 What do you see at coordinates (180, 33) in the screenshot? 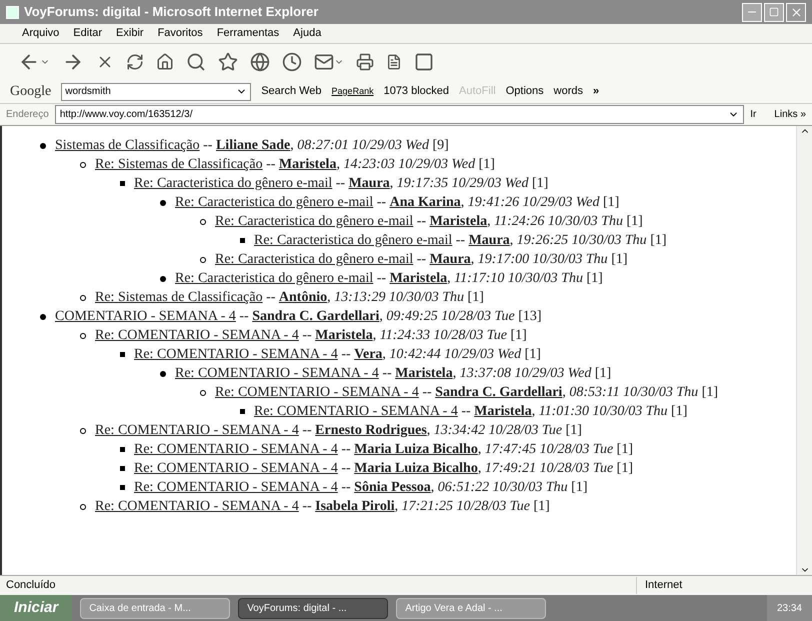
I see `menu-item: Favoritos` at bounding box center [180, 33].